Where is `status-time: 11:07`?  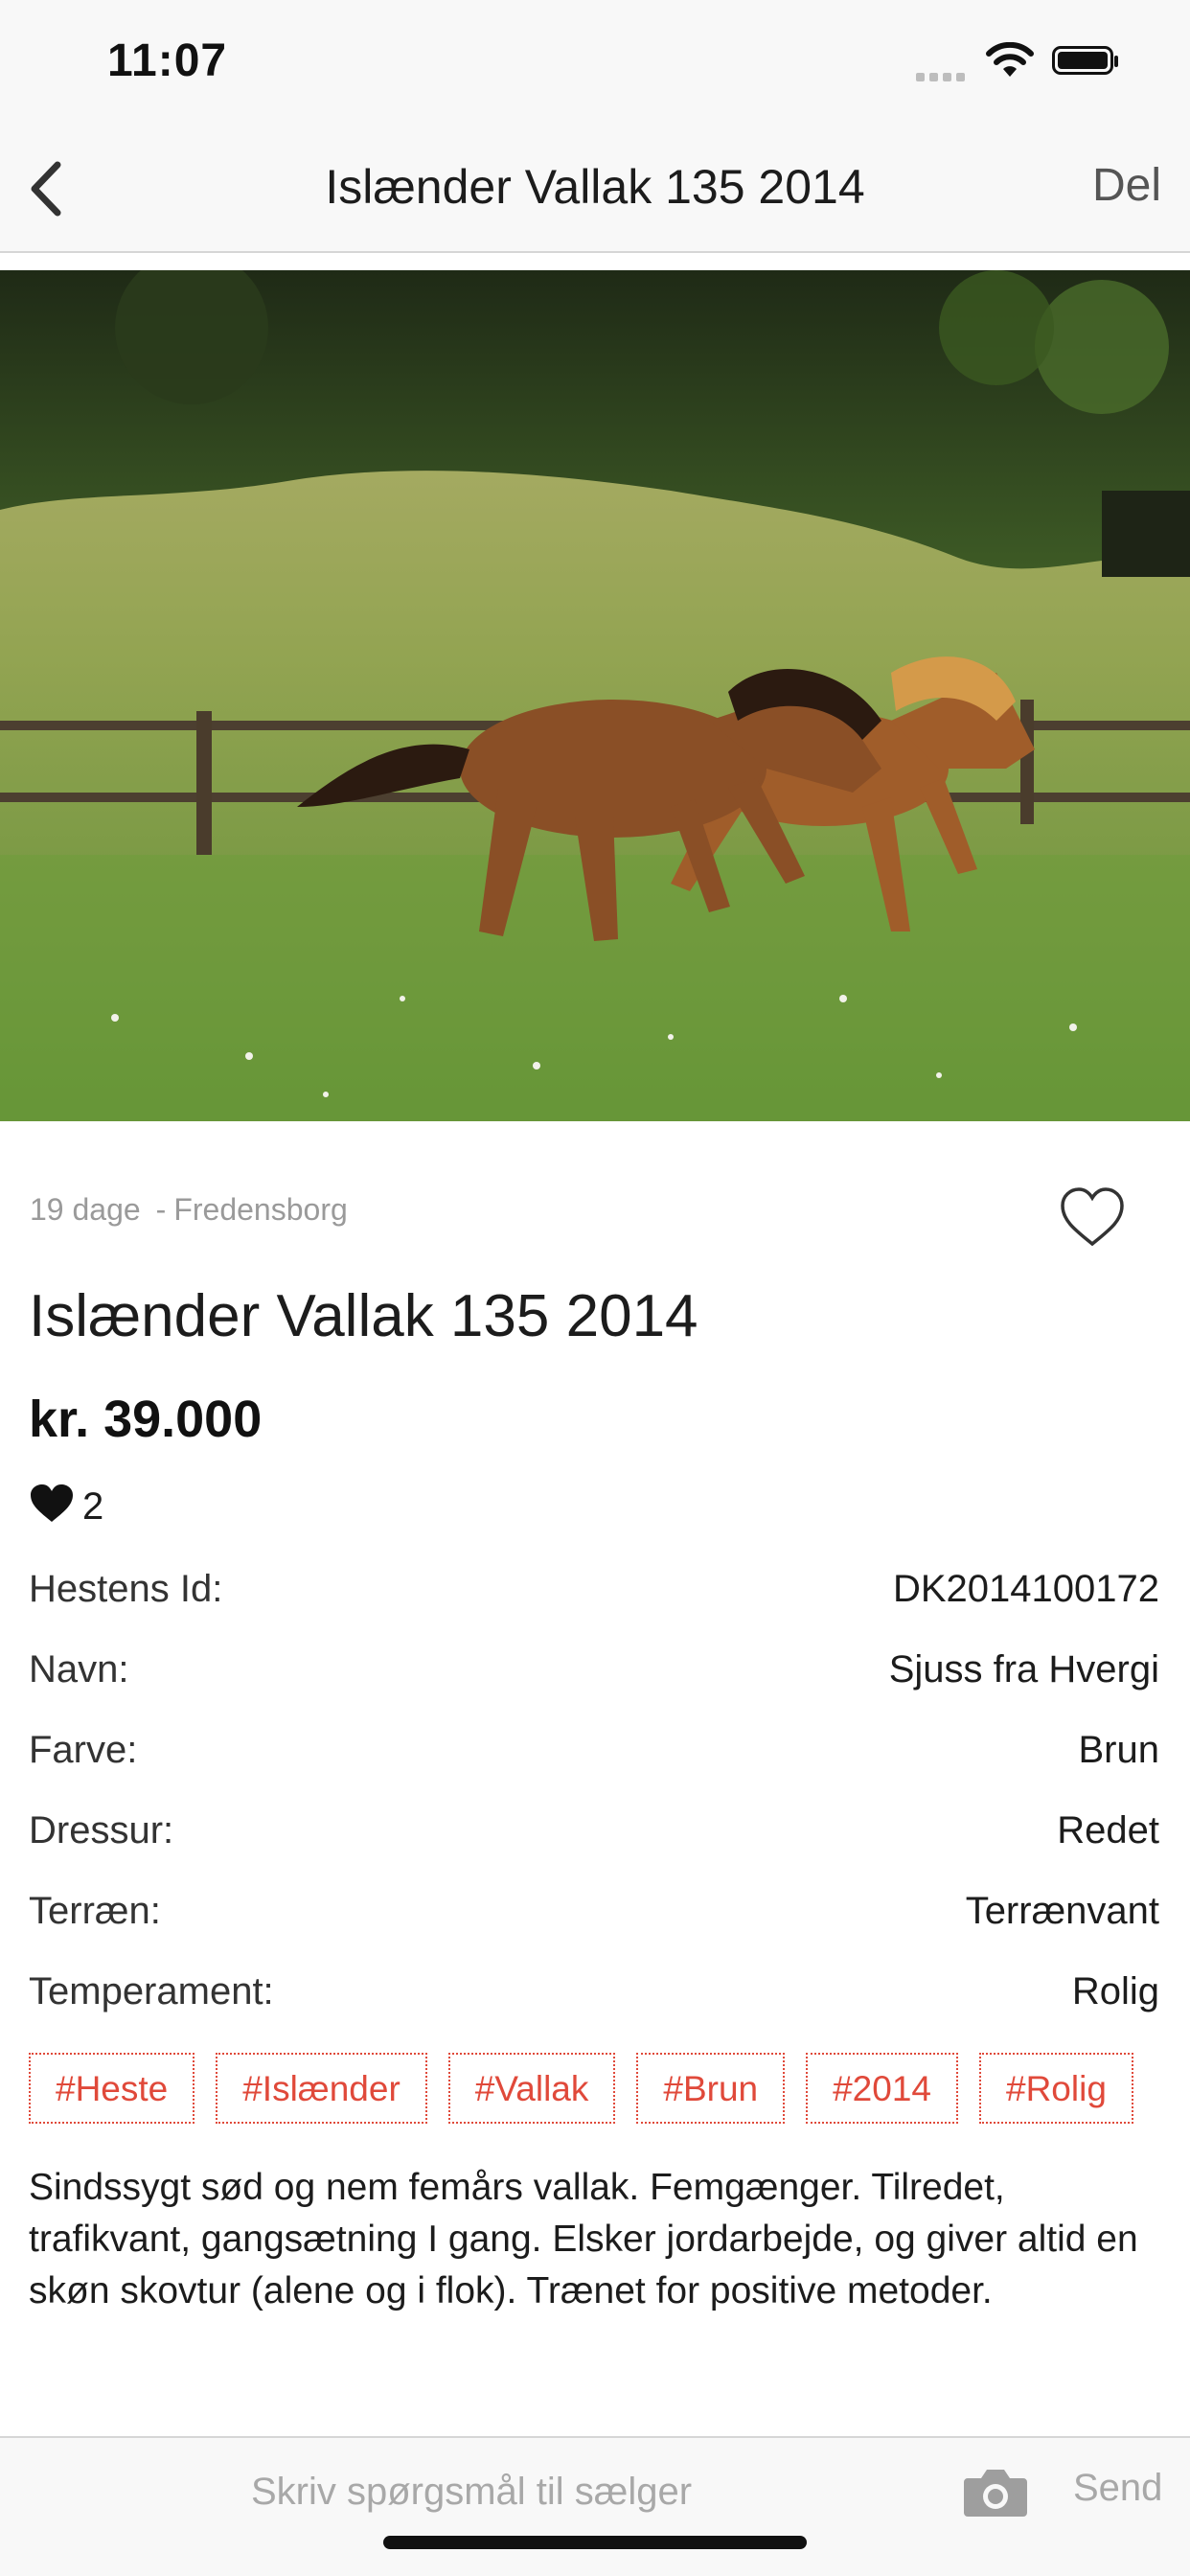
status-time: 11:07 is located at coordinates (167, 60).